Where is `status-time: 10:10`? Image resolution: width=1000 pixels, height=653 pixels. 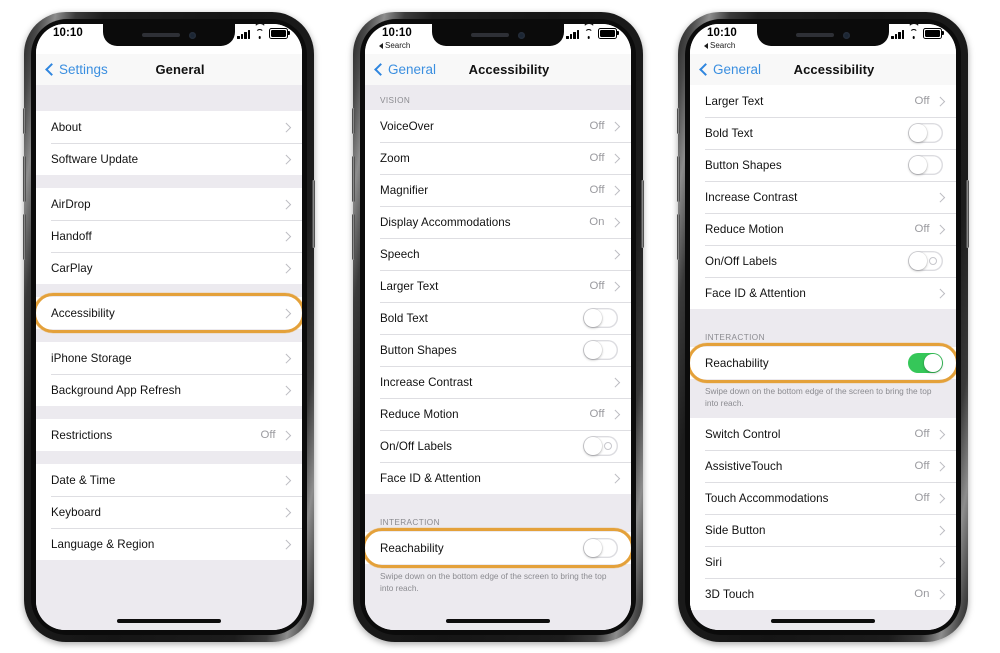 status-time: 10:10 is located at coordinates (722, 33).